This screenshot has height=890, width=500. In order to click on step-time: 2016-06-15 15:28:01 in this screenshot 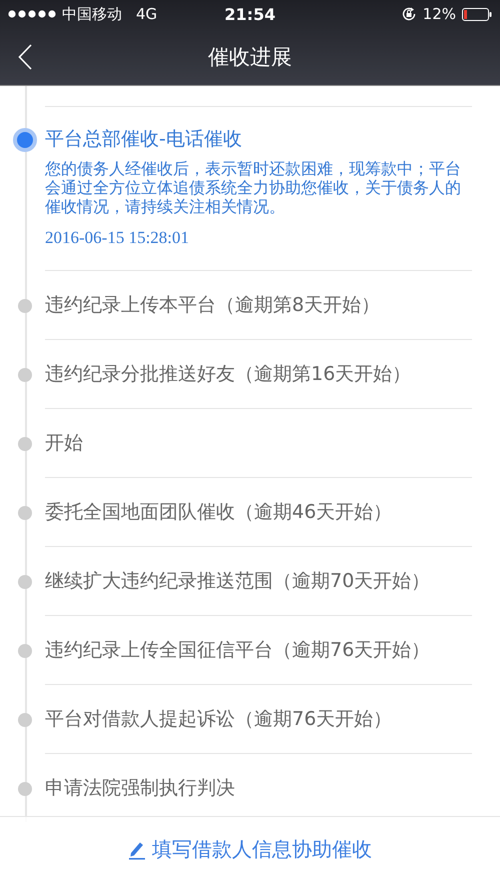, I will do `click(117, 238)`.